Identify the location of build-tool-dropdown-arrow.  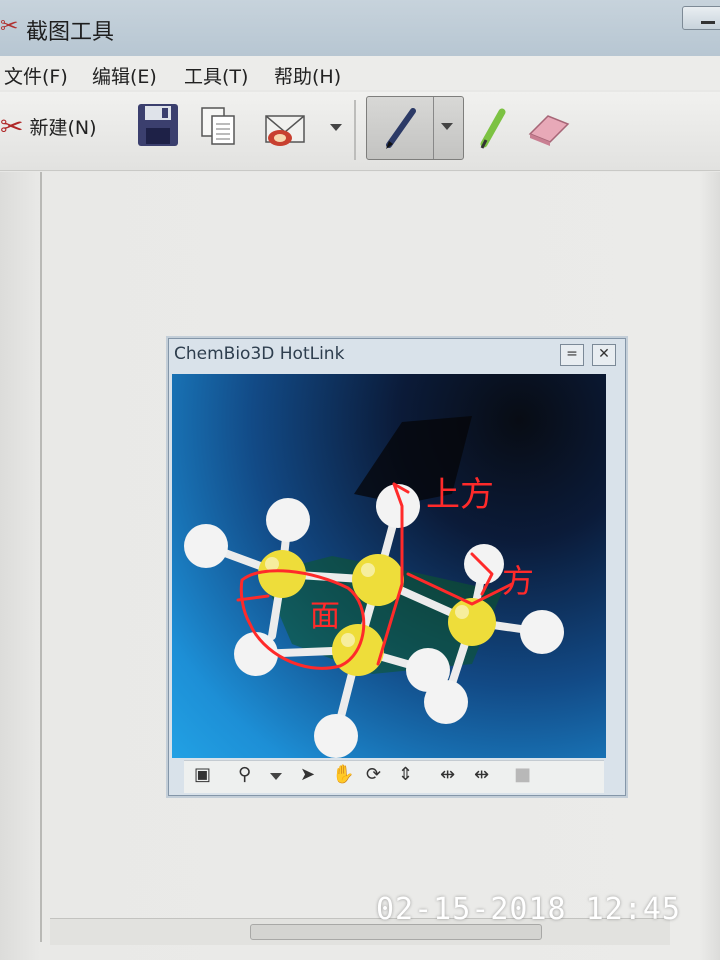
(276, 776).